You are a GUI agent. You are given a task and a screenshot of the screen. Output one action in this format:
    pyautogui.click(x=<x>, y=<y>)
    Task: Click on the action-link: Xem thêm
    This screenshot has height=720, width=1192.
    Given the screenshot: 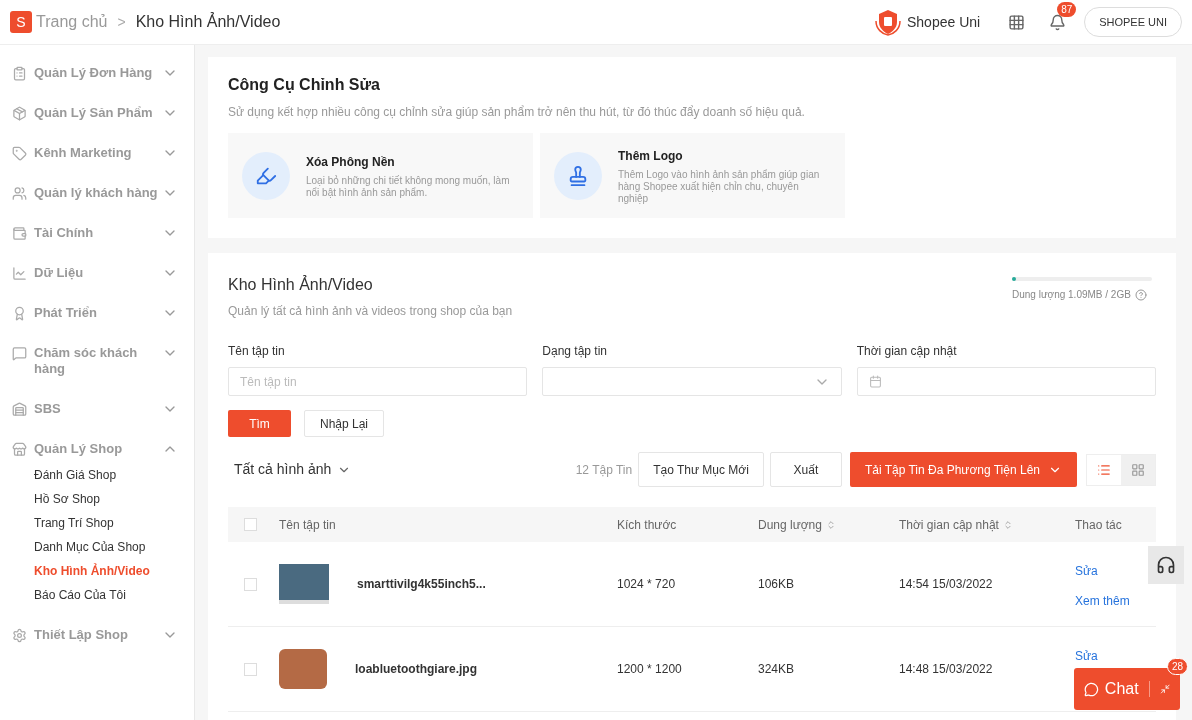 What is the action you would take?
    pyautogui.click(x=1102, y=601)
    